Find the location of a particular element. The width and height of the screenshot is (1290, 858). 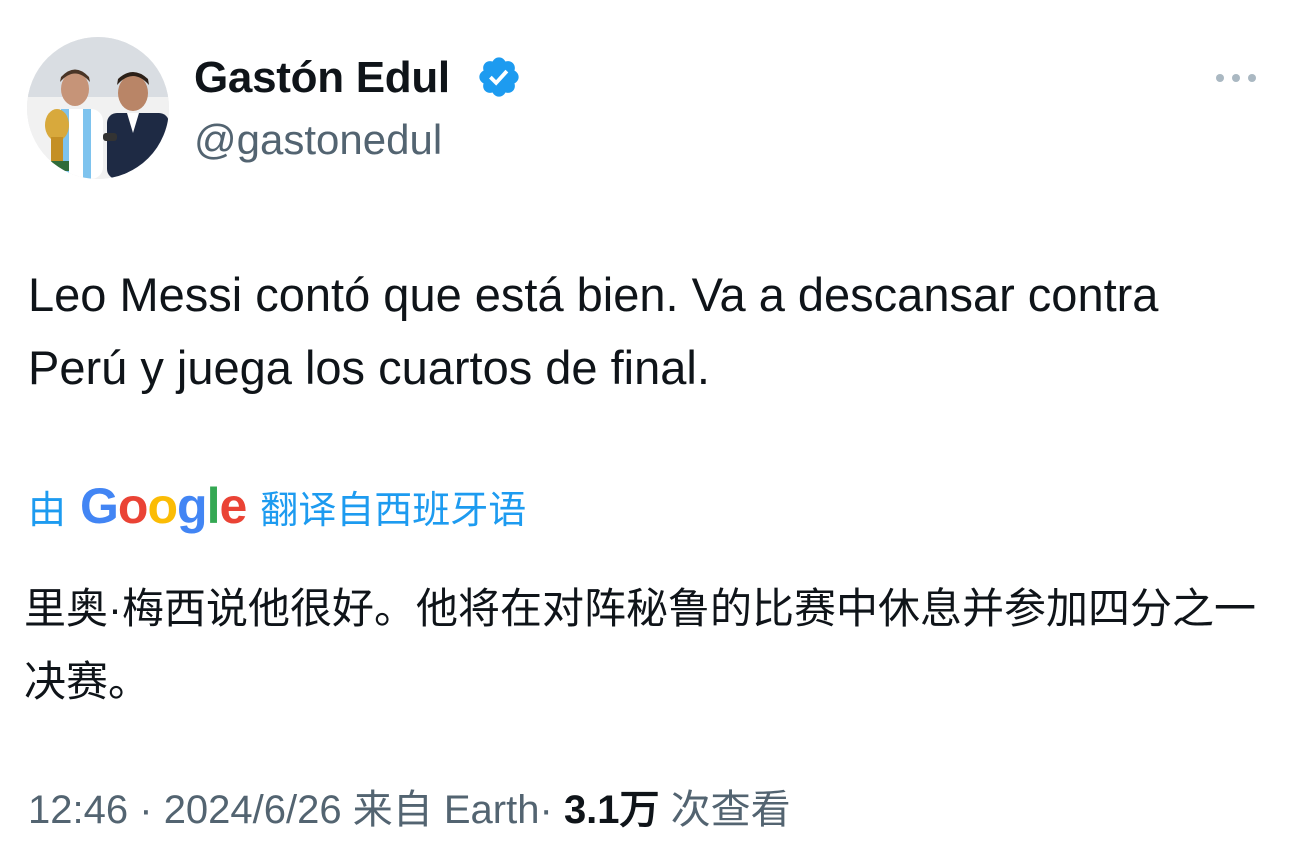

avatar-image is located at coordinates (98, 108).